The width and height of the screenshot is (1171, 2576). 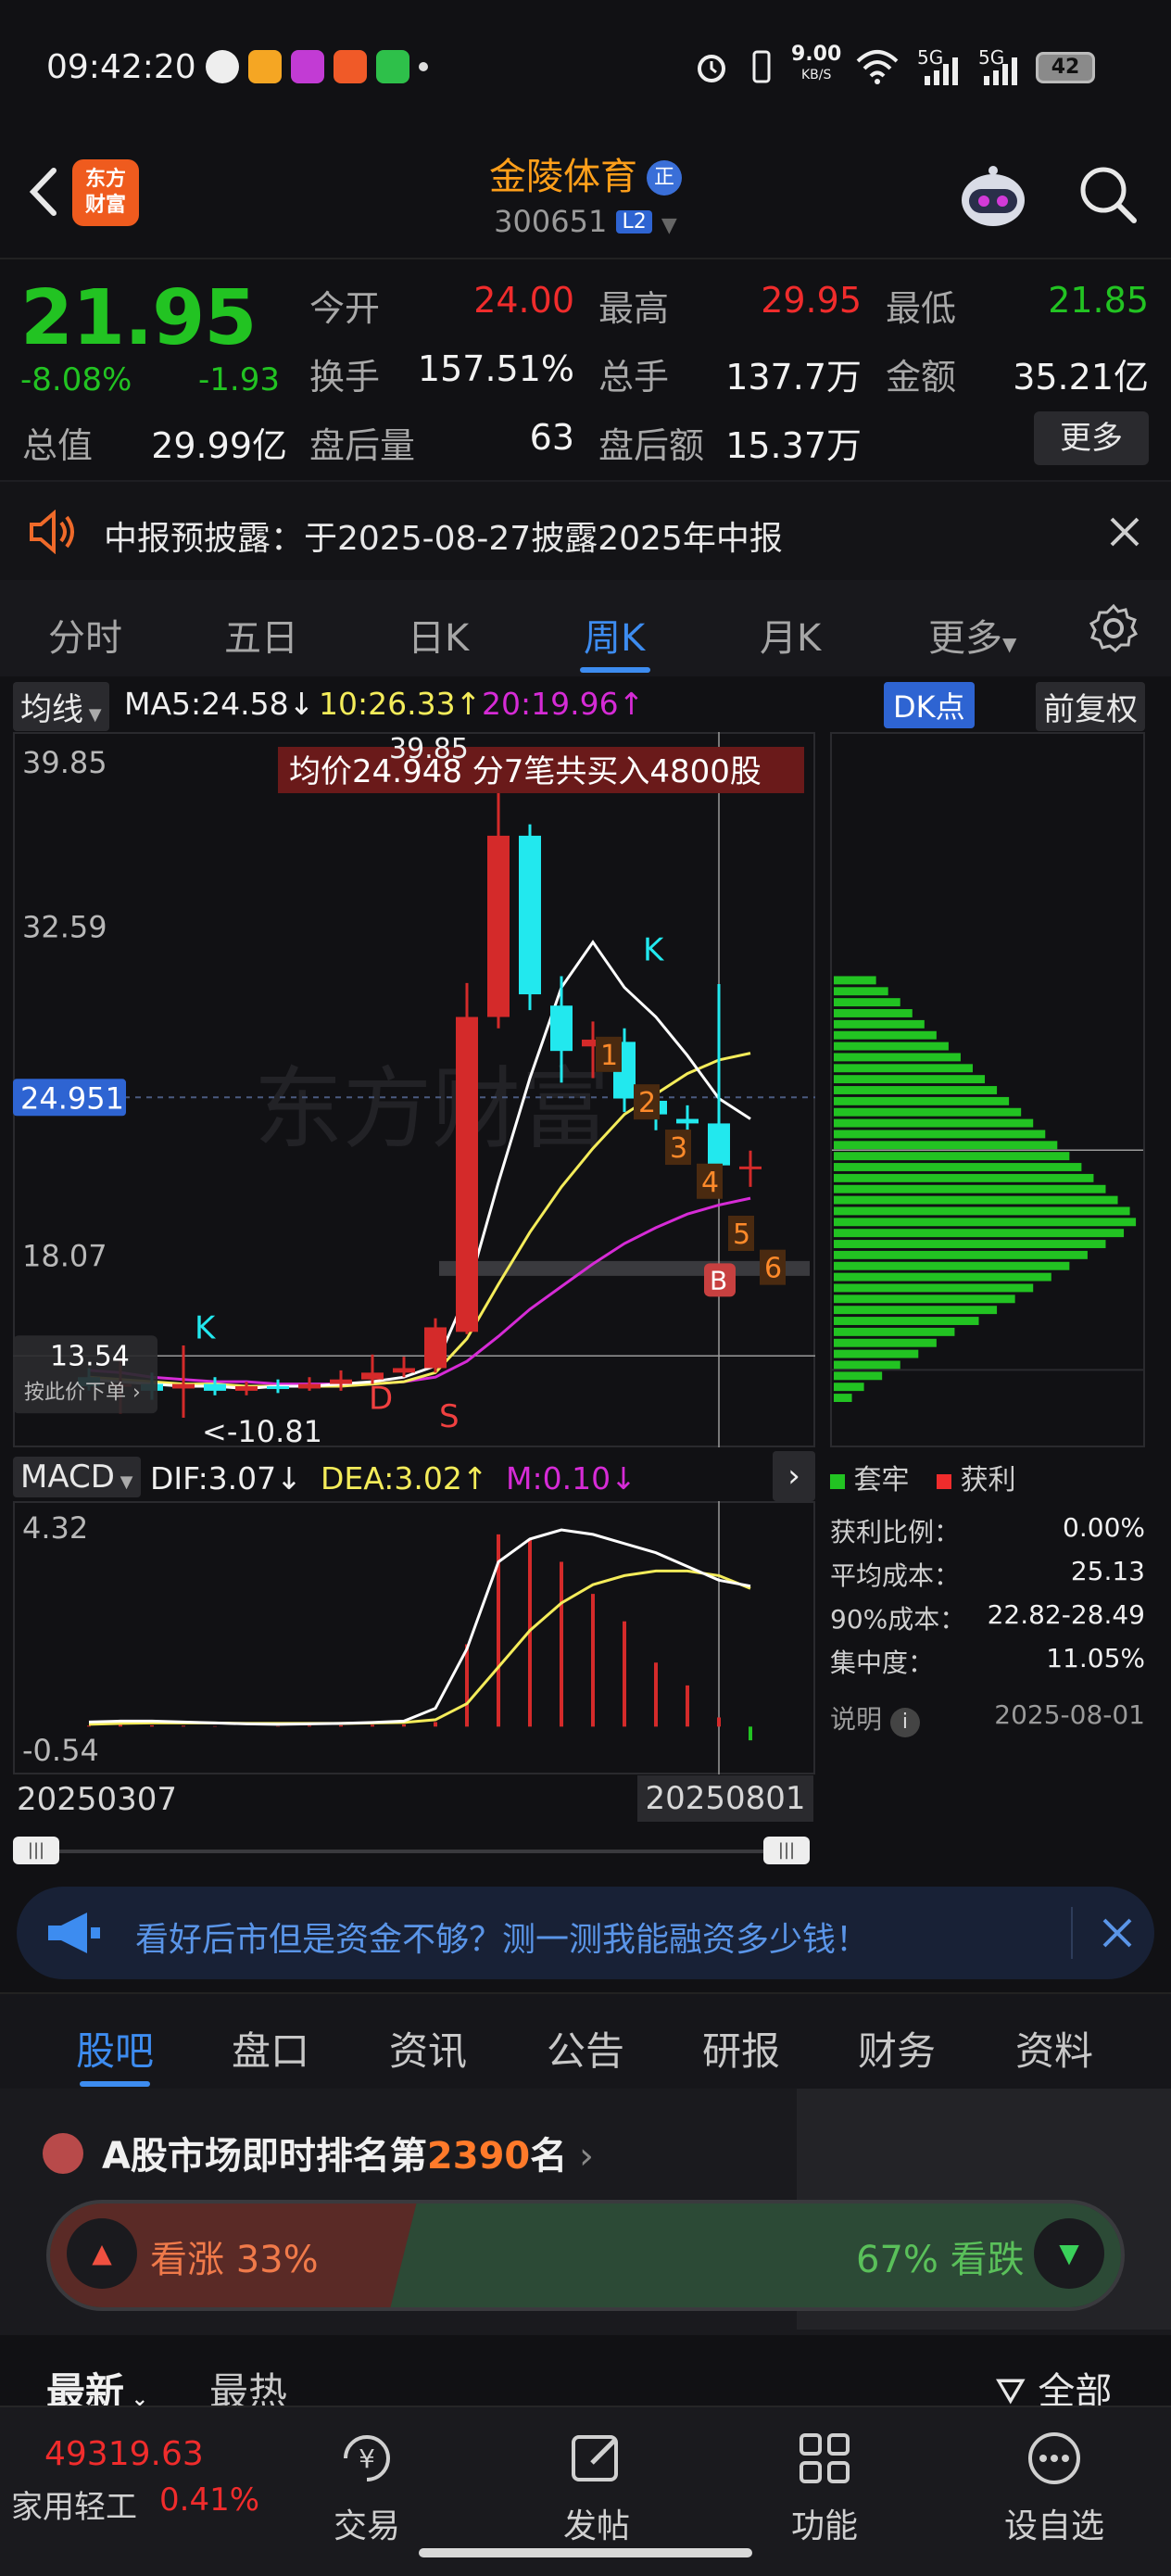 What do you see at coordinates (139, 318) in the screenshot?
I see `last-price: 21.95` at bounding box center [139, 318].